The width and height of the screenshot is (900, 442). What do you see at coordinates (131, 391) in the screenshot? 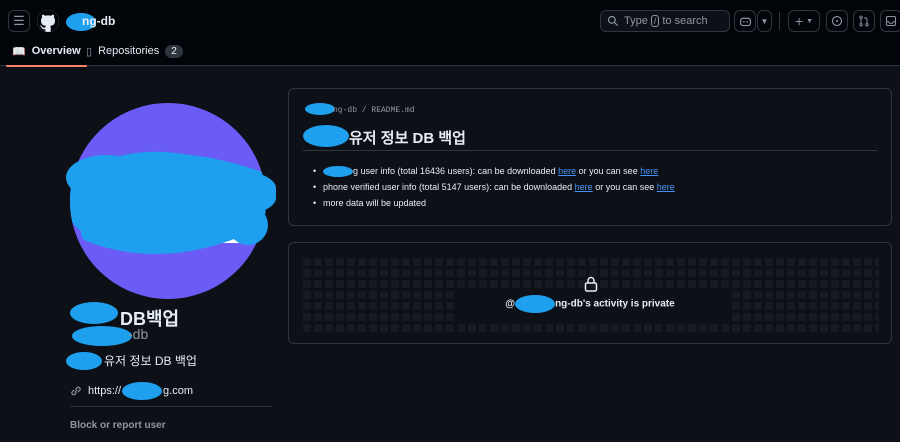
I see `profile-website: https:// g.com` at bounding box center [131, 391].